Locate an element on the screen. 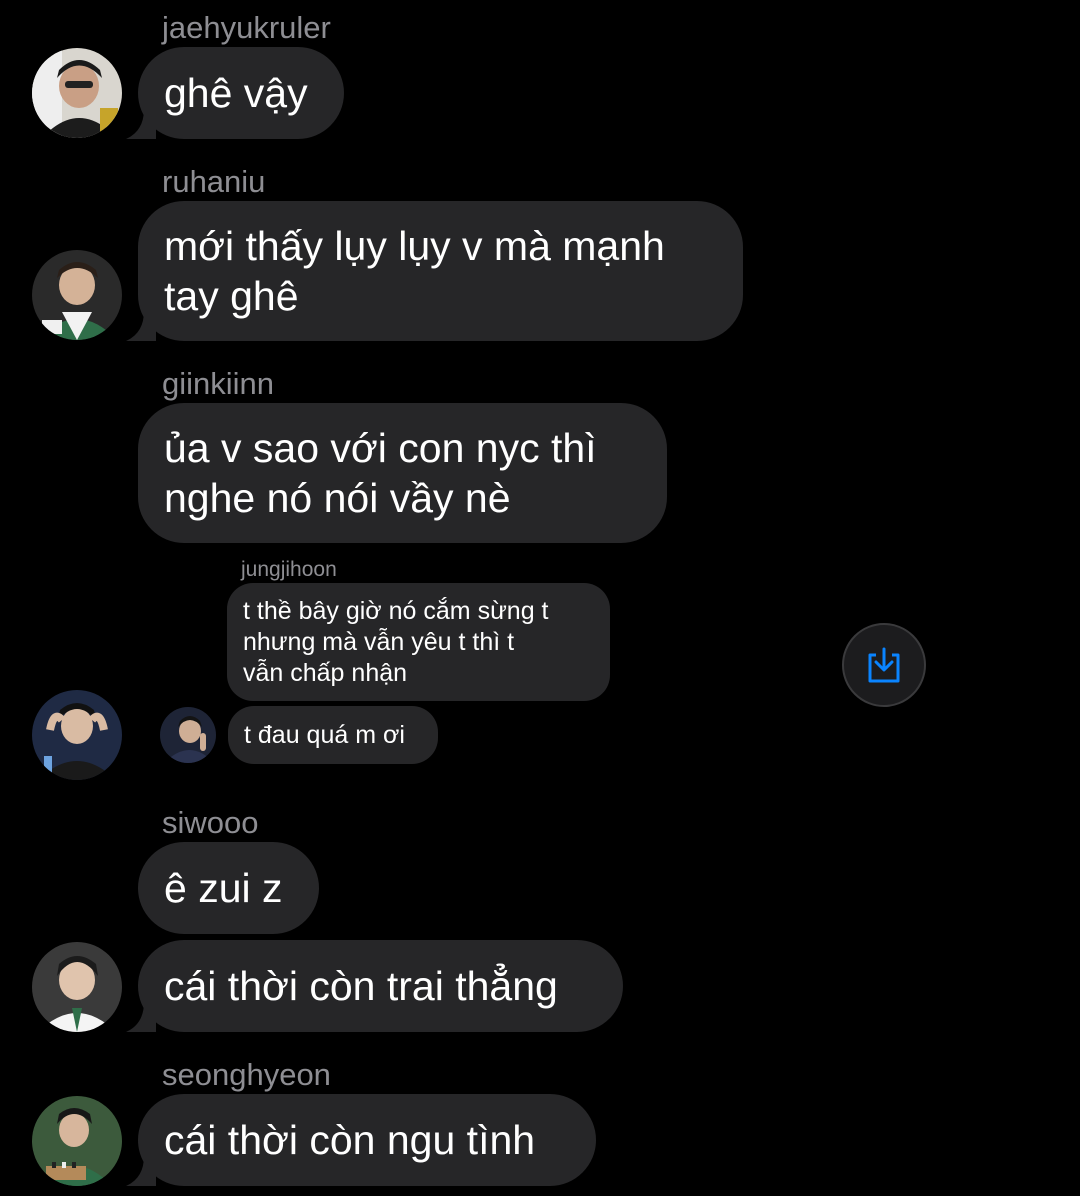  avatar-jaehyukruler is located at coordinates (77, 93).